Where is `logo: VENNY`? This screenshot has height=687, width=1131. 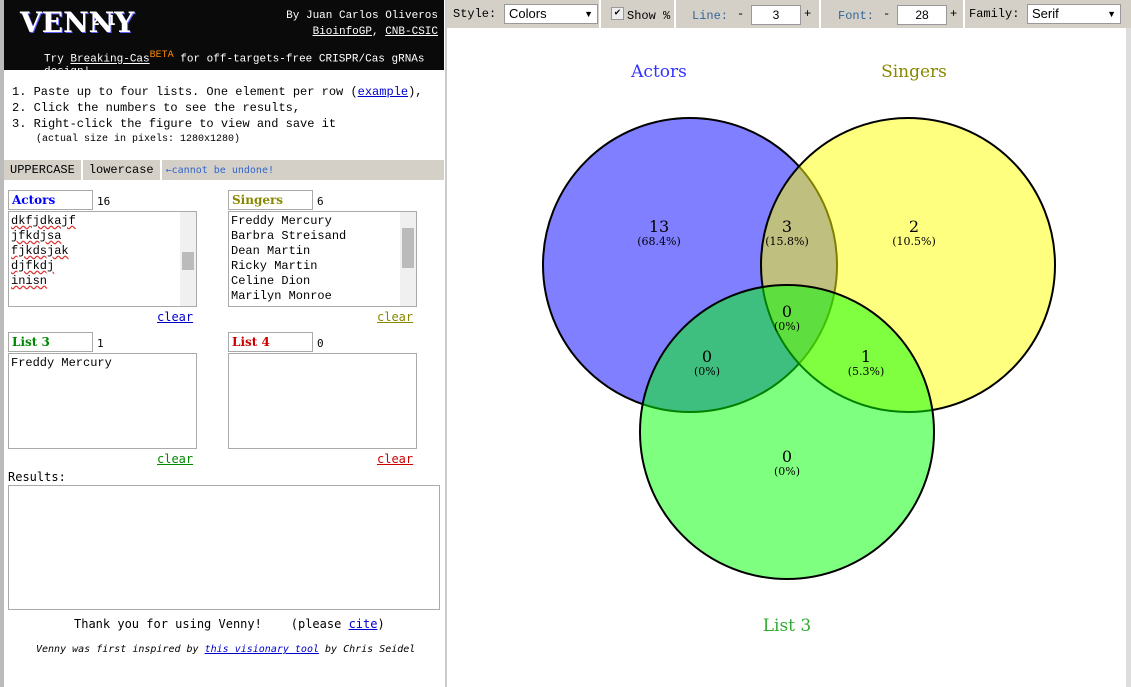 logo: VENNY is located at coordinates (77, 22).